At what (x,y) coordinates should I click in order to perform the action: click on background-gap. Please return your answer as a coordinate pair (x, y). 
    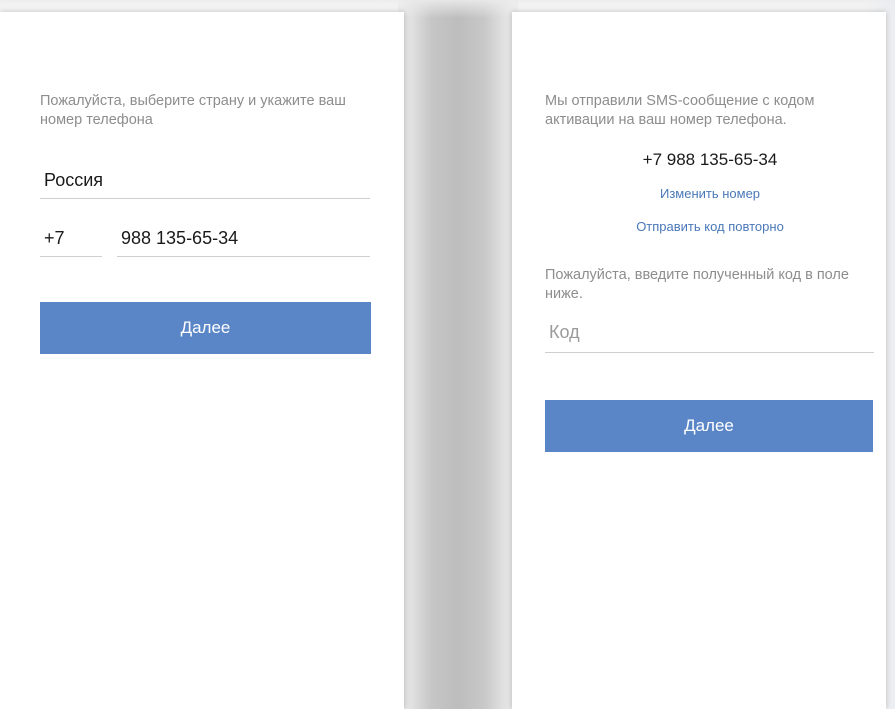
    Looking at the image, I should click on (458, 354).